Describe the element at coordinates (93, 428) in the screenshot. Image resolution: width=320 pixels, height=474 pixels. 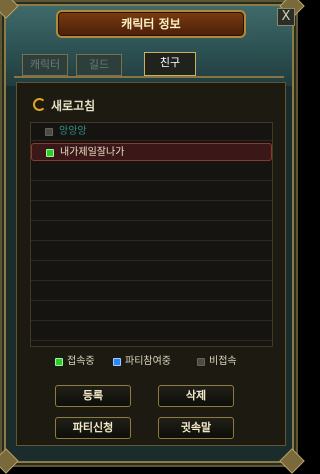
I see `party-invite-button: 파티신청` at that location.